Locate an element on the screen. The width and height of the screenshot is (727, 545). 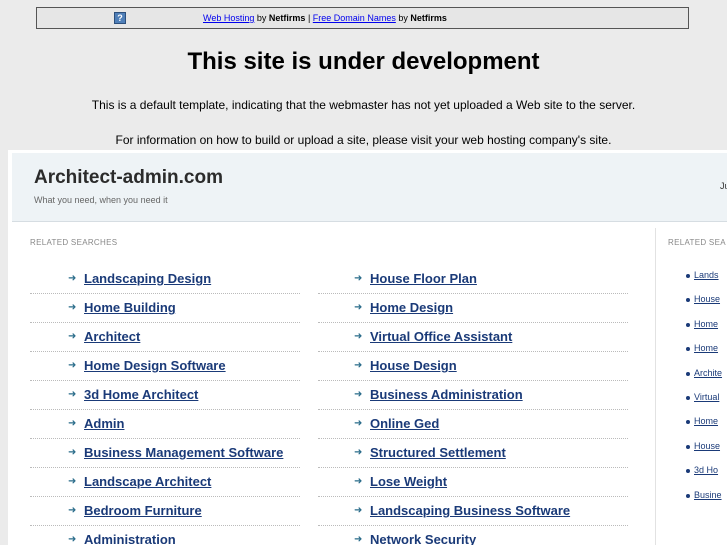
banner-brand-1: Netfirms is located at coordinates (287, 18).